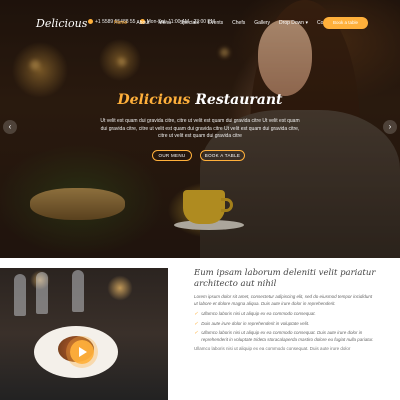 The image size is (400, 400). Describe the element at coordinates (172, 155) in the screenshot. I see `our-menu-button: OUR MENU` at that location.